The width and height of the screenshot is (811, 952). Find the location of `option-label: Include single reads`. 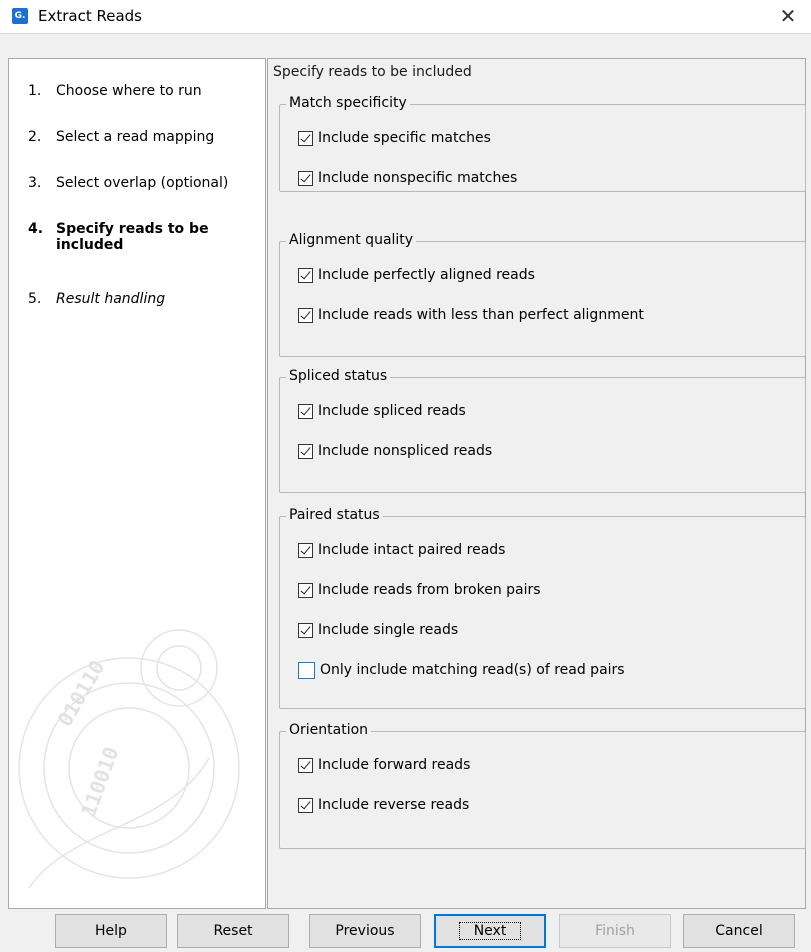

option-label: Include single reads is located at coordinates (388, 630).